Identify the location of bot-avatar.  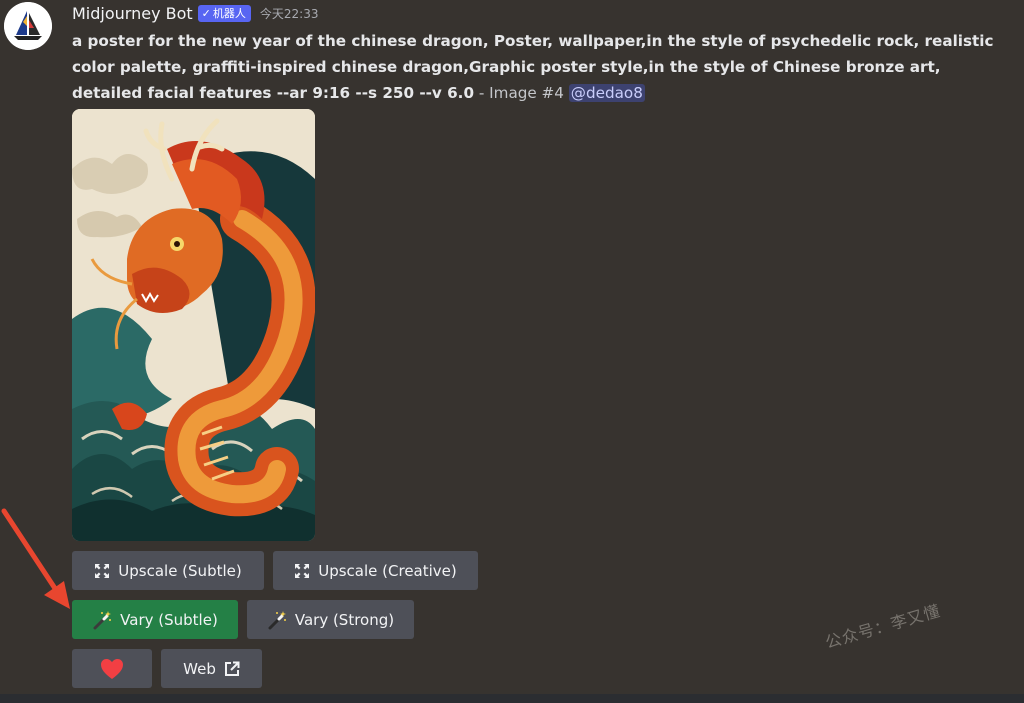
(28, 26).